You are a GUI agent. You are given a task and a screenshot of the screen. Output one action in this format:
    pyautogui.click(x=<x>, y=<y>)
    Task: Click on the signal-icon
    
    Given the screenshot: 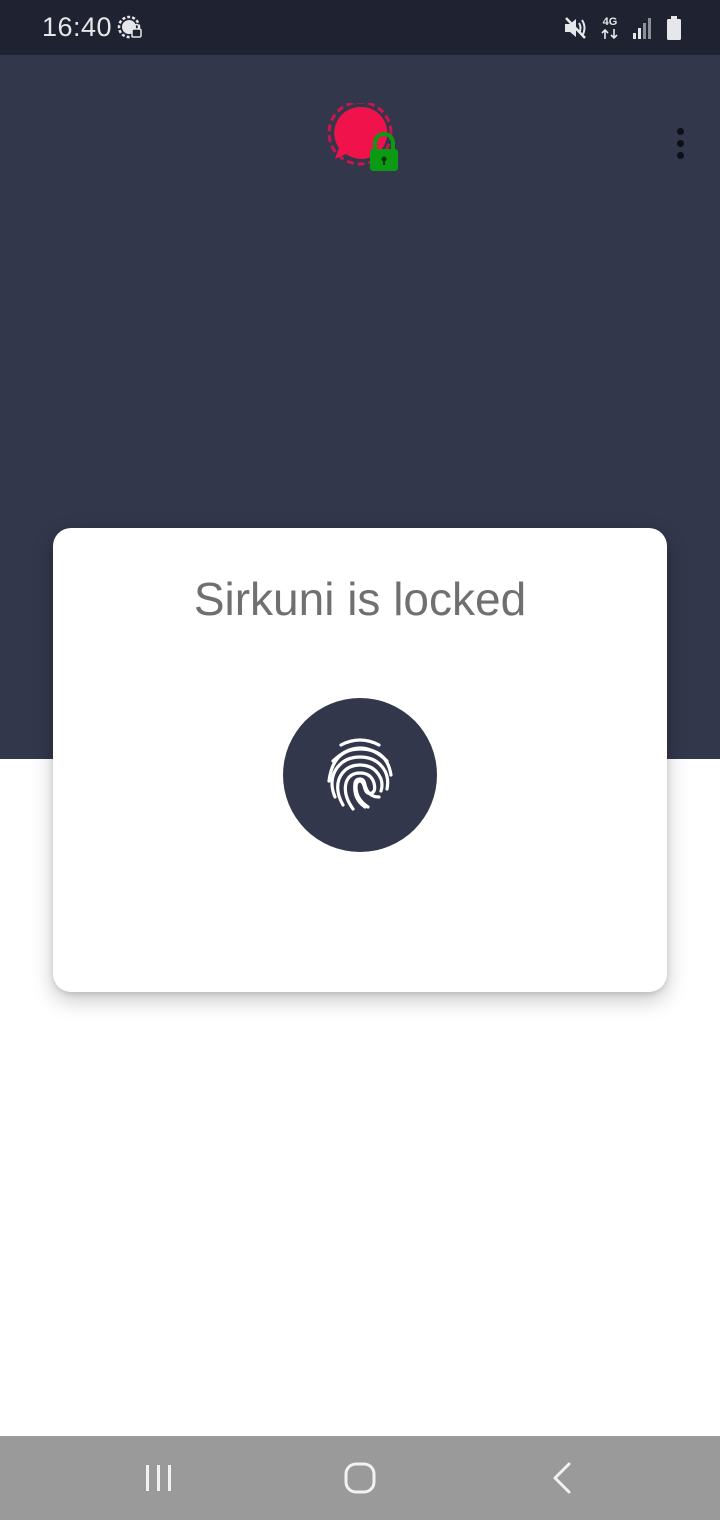 What is the action you would take?
    pyautogui.click(x=642, y=28)
    